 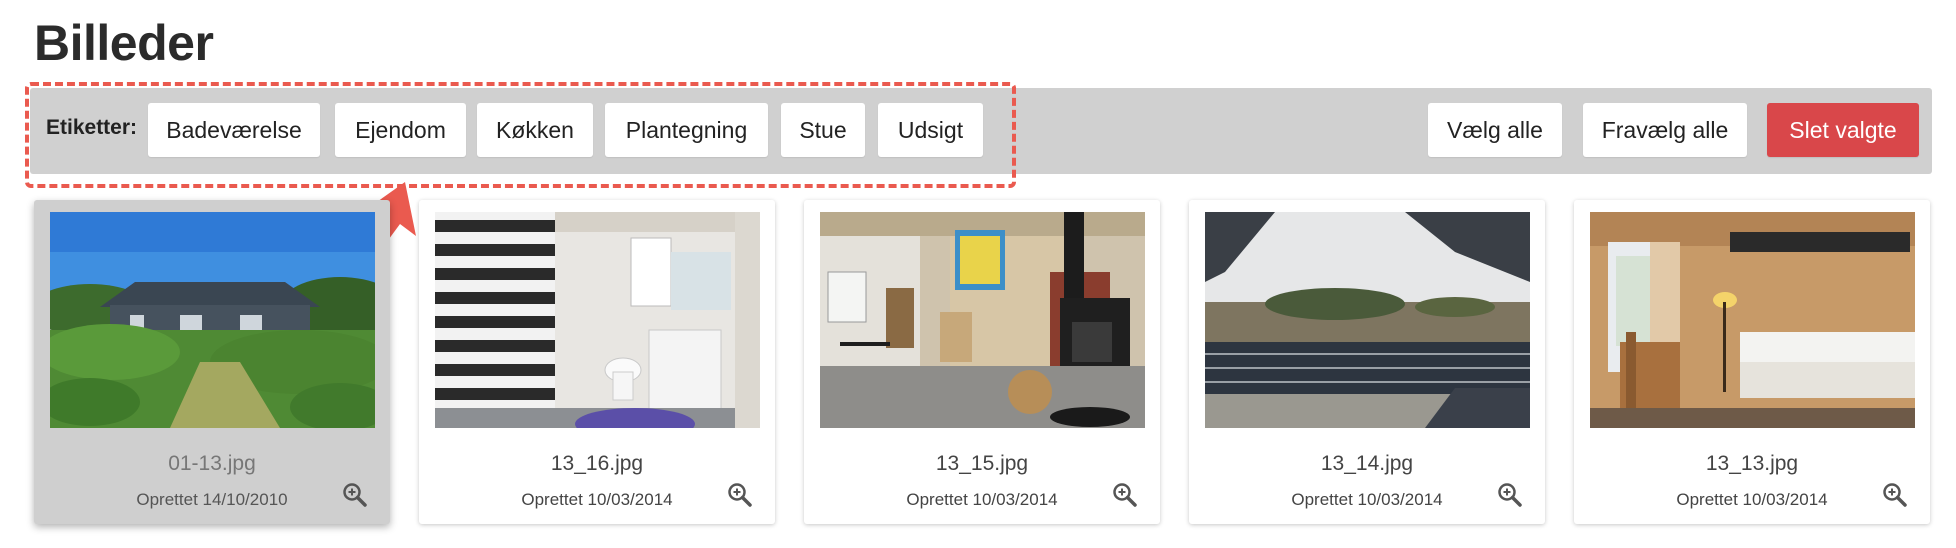 I want to click on image-created-date: Oprettet 14/10/2010, so click(x=212, y=499).